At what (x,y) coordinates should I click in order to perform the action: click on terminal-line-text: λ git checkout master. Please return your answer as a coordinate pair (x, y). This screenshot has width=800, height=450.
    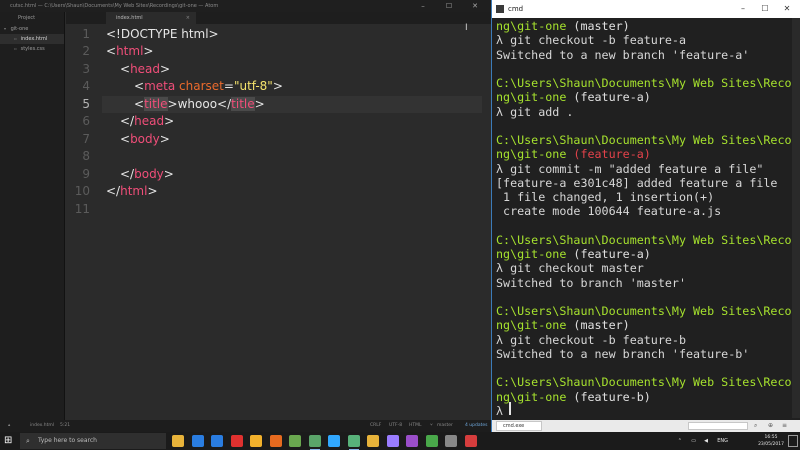
    Looking at the image, I should click on (570, 268).